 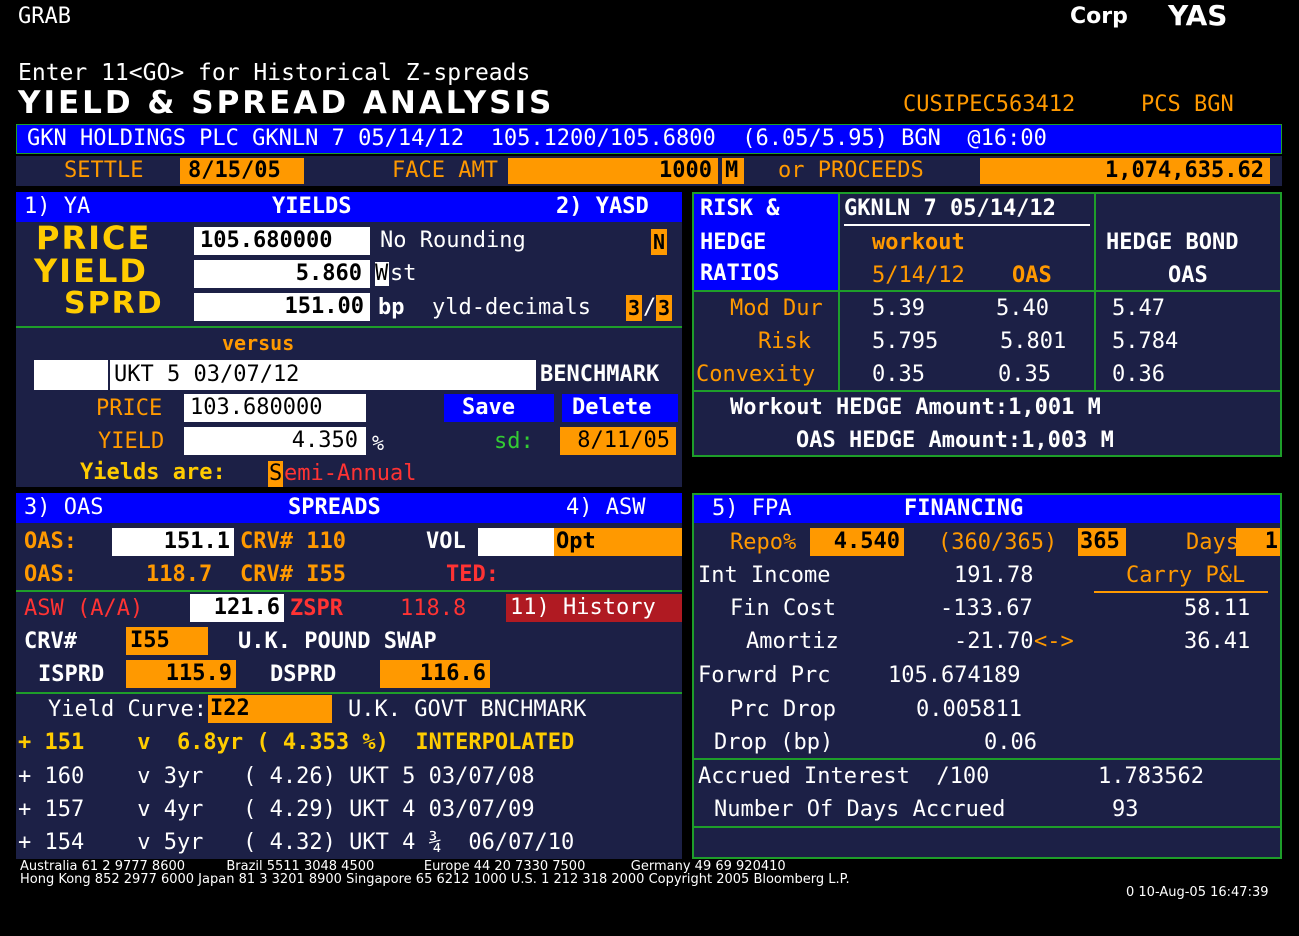 I want to click on price-drop-value: 0.005811, so click(x=969, y=709).